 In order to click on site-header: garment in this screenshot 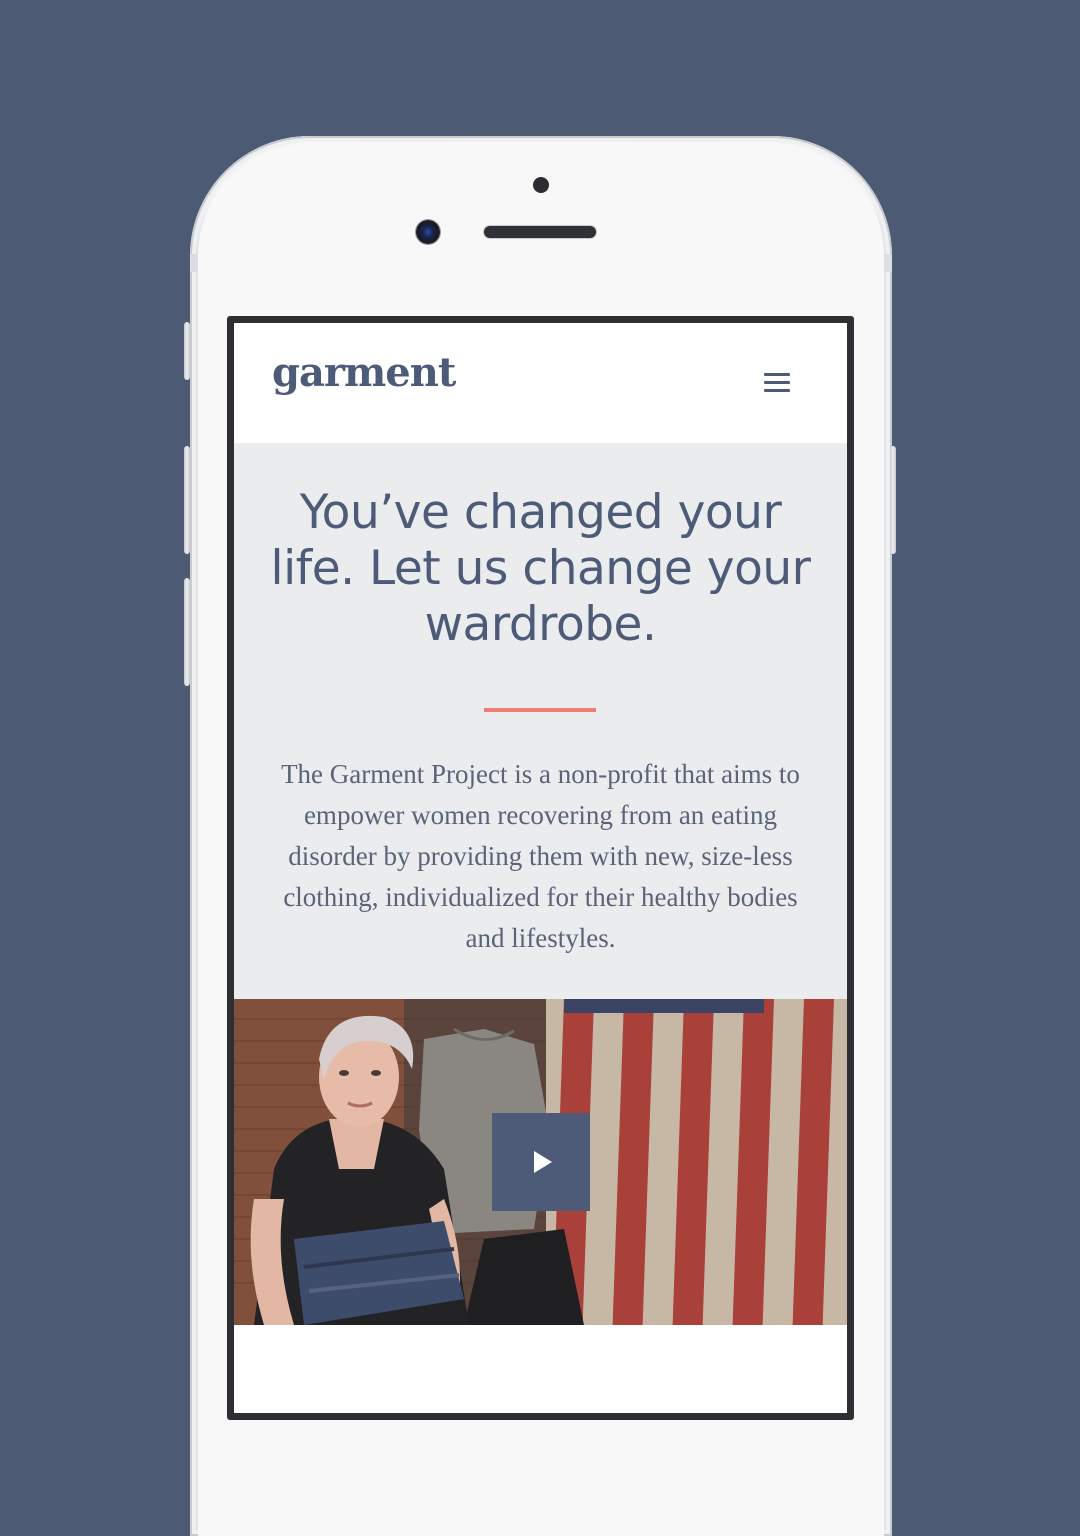, I will do `click(540, 383)`.